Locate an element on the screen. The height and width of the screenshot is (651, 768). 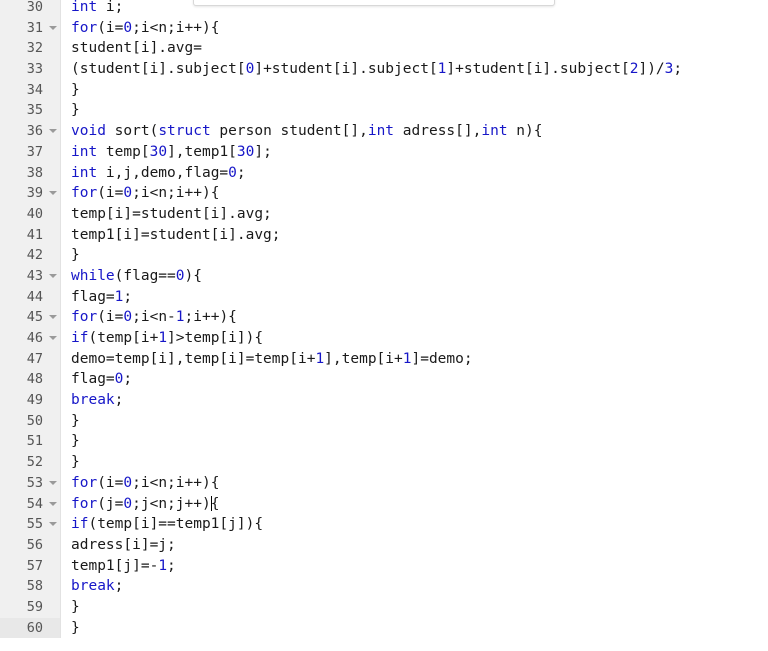
code-line: 43 while(flag==0){ is located at coordinates (384, 276).